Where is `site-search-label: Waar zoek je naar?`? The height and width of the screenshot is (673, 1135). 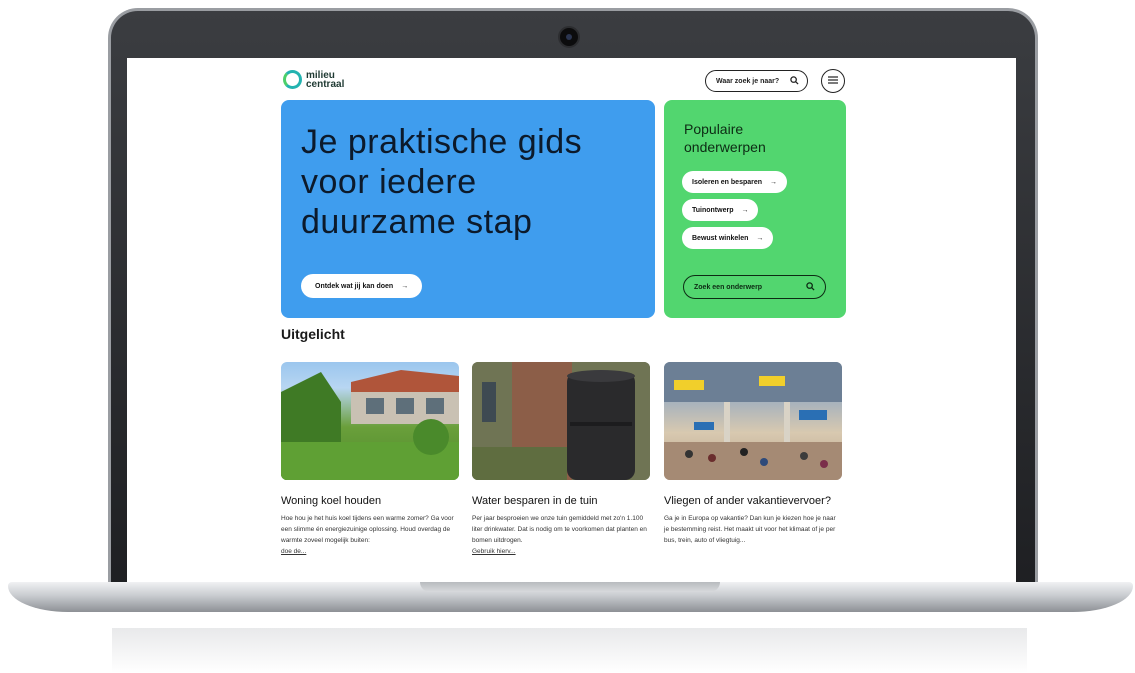 site-search-label: Waar zoek je naar? is located at coordinates (748, 81).